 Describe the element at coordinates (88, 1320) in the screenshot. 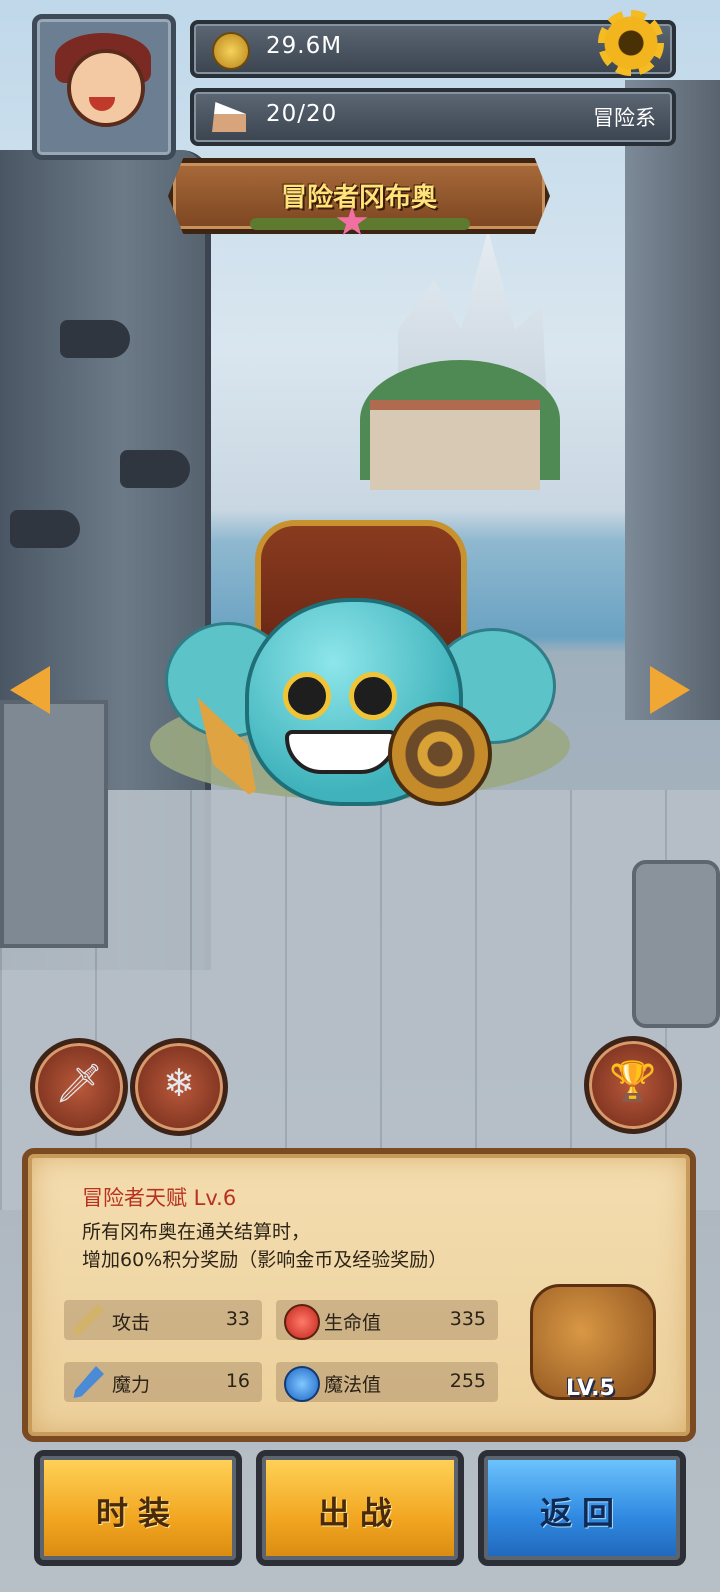

I see `sword-icon` at that location.